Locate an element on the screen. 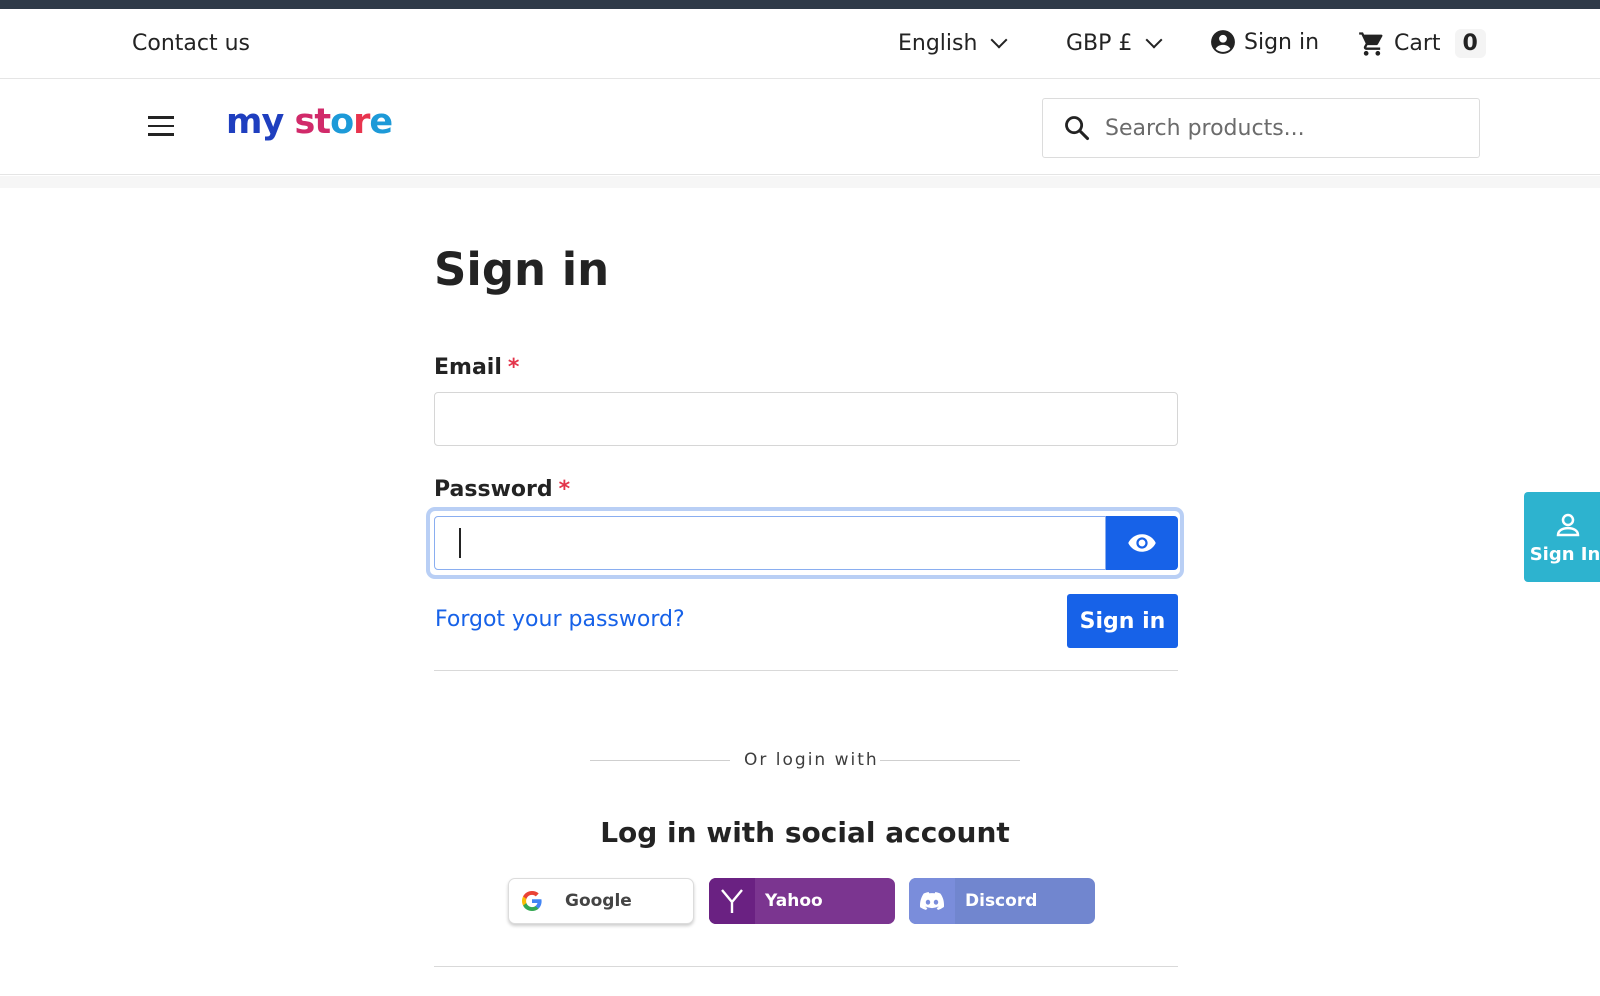 Image resolution: width=1600 pixels, height=996 pixels. yahoo-login-button: Yahoo is located at coordinates (802, 901).